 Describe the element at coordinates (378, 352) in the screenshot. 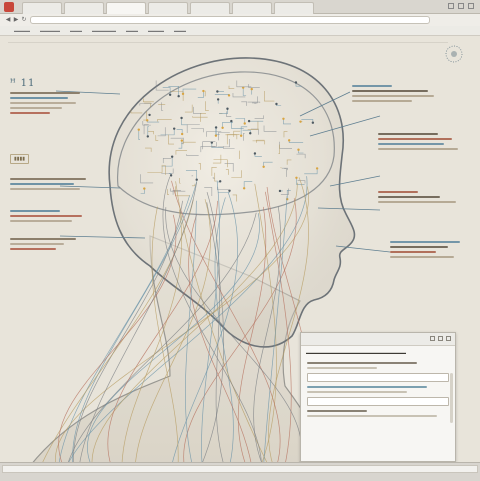

I see `popup-heading: ▬▬▬▬▬▬▬▬▬▬▬▬▬▬▬▬▬▬▬▬▬▬▬▬▬` at that location.